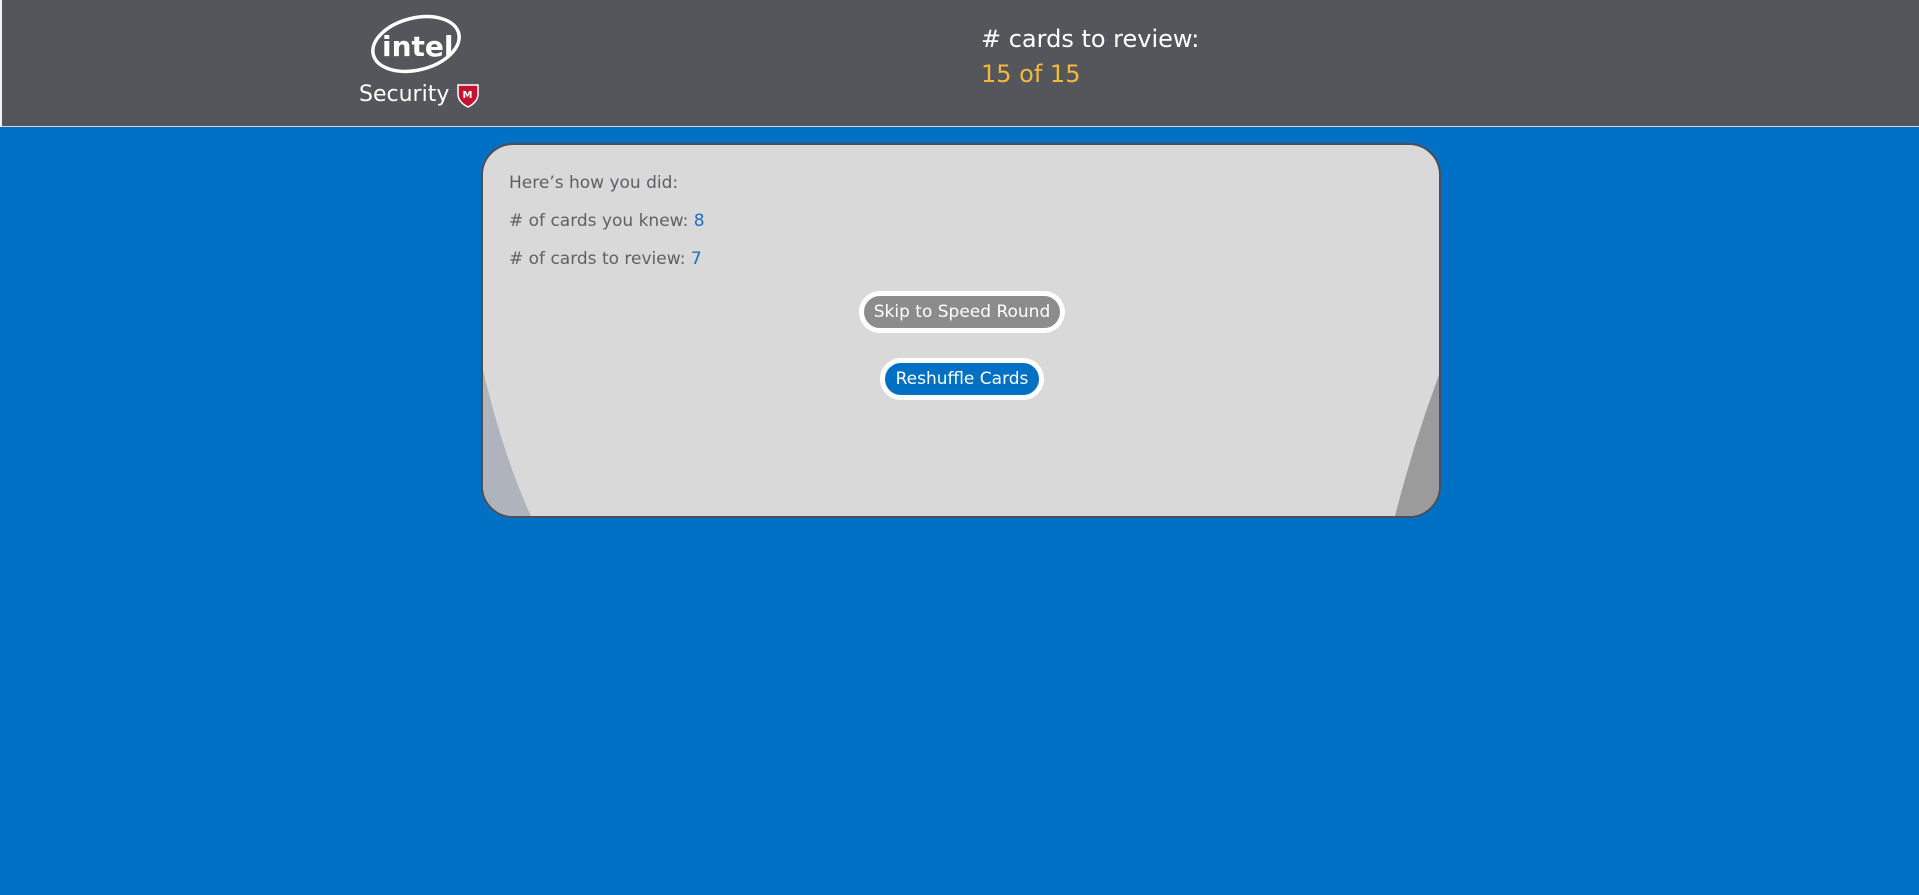 The image size is (1919, 895). Describe the element at coordinates (600, 259) in the screenshot. I see `cards-review-label: # of cards to review:` at that location.